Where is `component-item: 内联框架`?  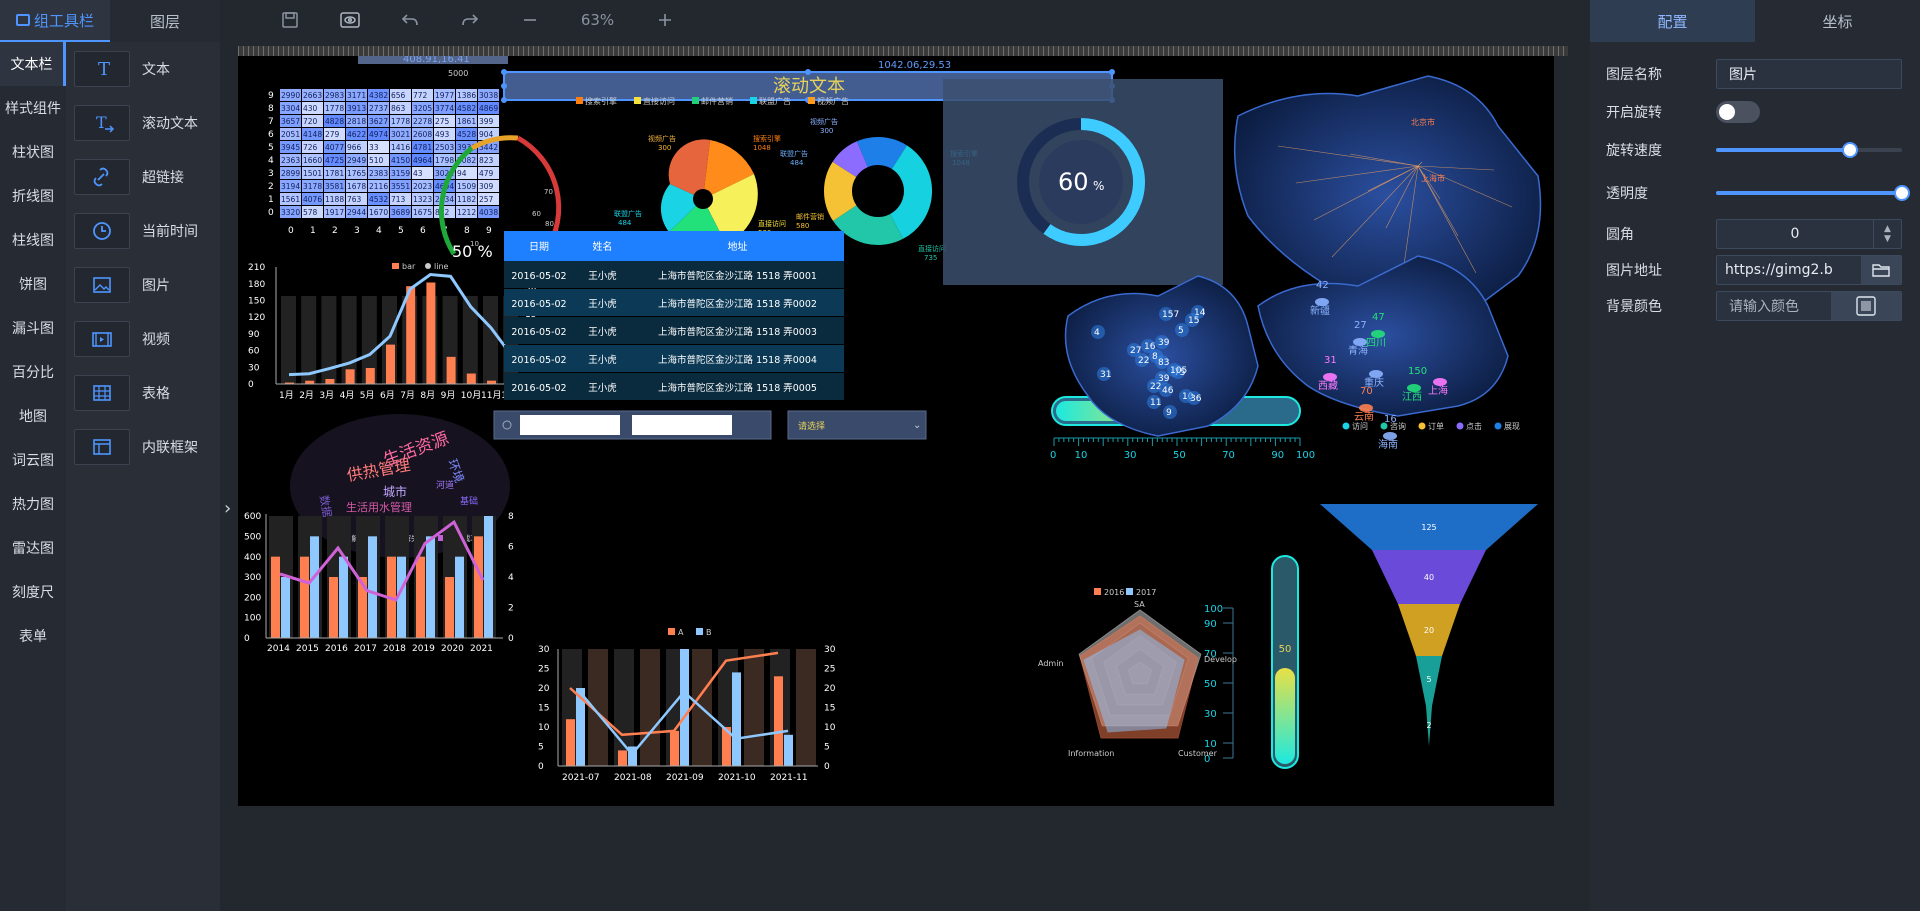 component-item: 内联框架 is located at coordinates (146, 447).